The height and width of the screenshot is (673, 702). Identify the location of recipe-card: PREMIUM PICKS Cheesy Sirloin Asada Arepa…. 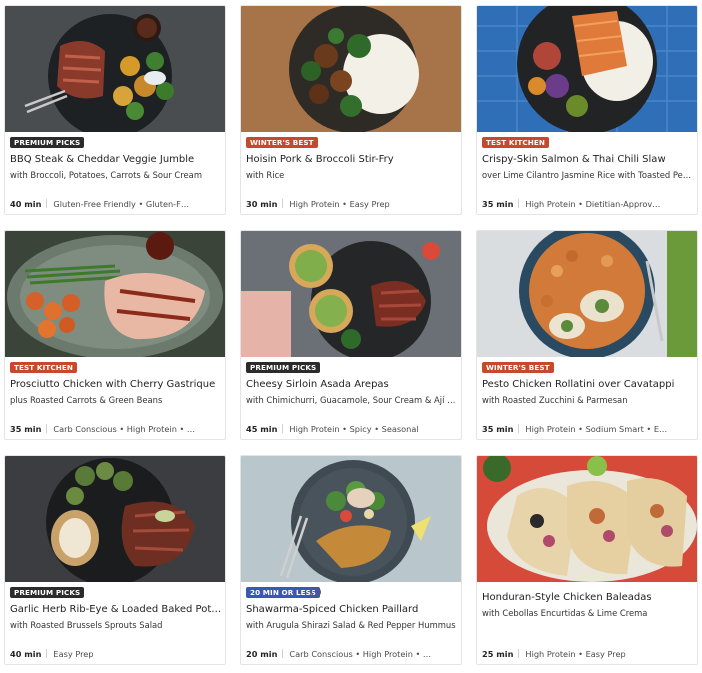
(351, 335).